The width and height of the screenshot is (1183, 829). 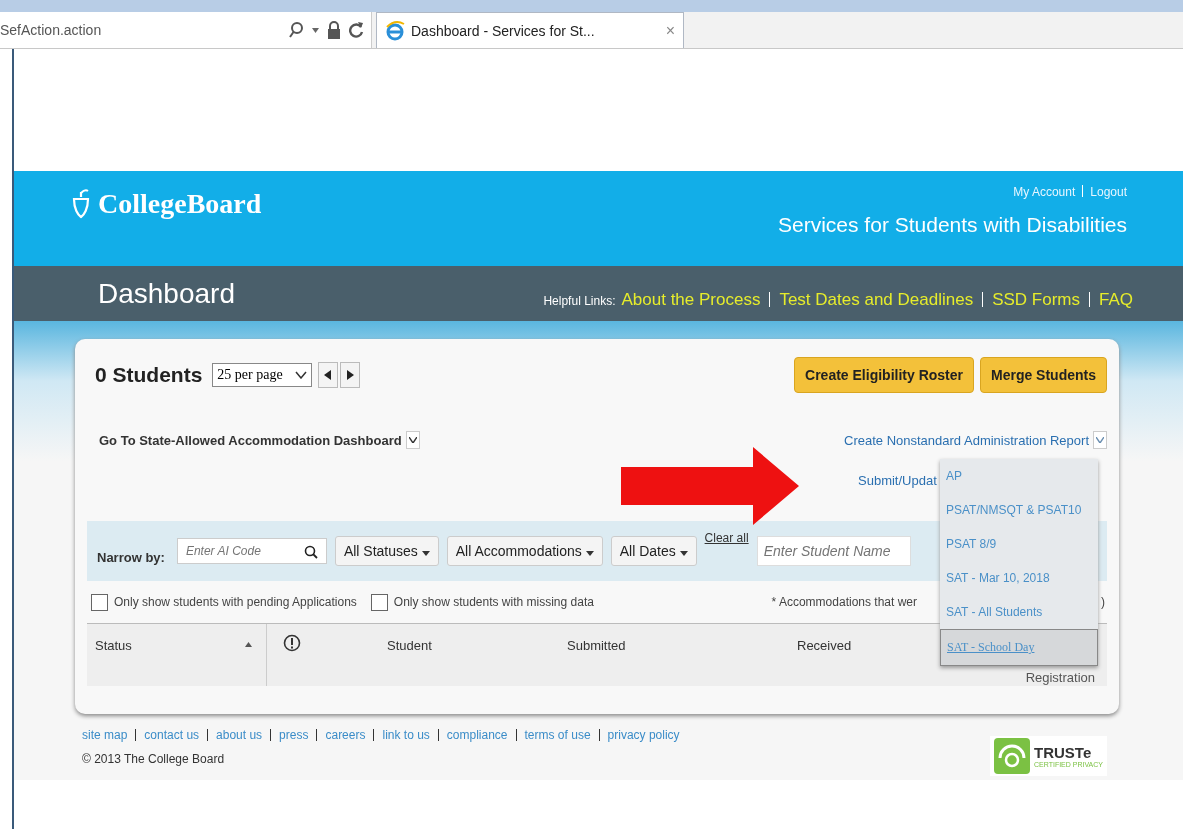 What do you see at coordinates (386, 551) in the screenshot?
I see `filter-dropdown: All Statuses` at bounding box center [386, 551].